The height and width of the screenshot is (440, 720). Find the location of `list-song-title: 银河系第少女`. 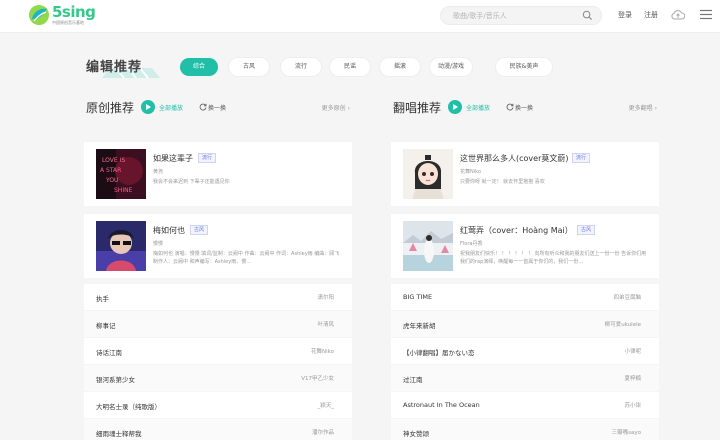

list-song-title: 银河系第少女 is located at coordinates (115, 379).